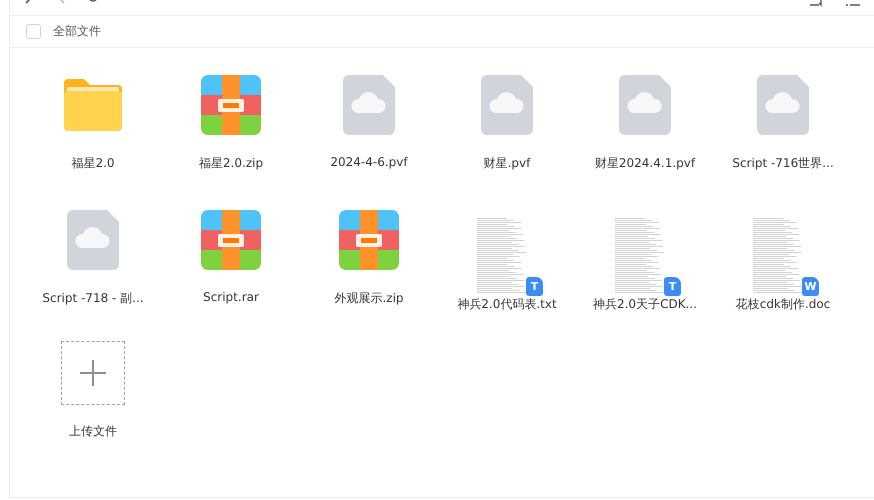  I want to click on file-name: 2024-4-6.pvf, so click(369, 162).